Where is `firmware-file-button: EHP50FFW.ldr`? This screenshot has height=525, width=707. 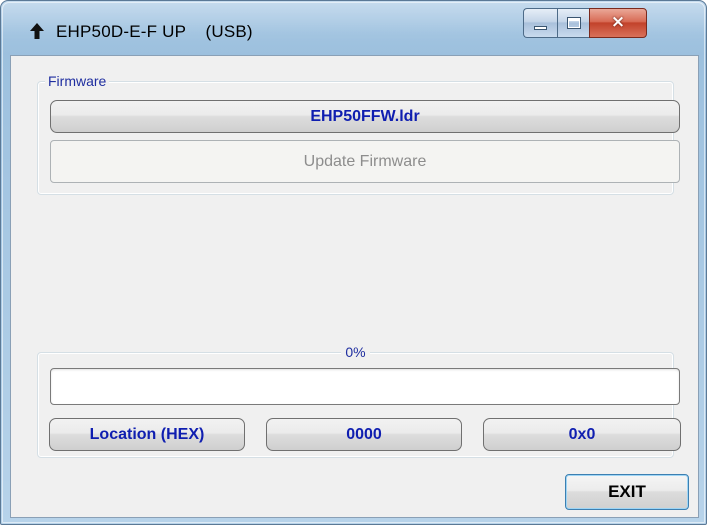 firmware-file-button: EHP50FFW.ldr is located at coordinates (365, 116).